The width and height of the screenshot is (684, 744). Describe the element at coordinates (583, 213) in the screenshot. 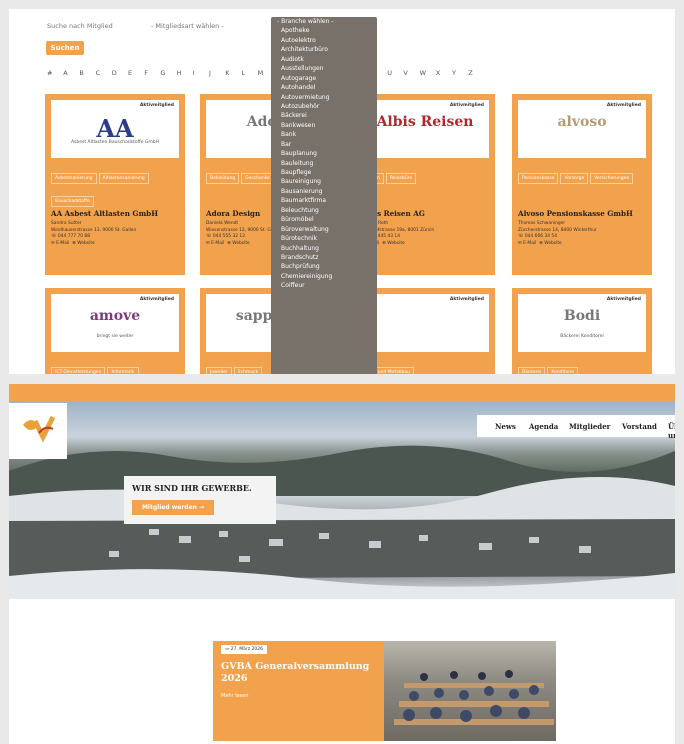

I see `member-name: Alvoso Pensionskasse GmbH` at that location.